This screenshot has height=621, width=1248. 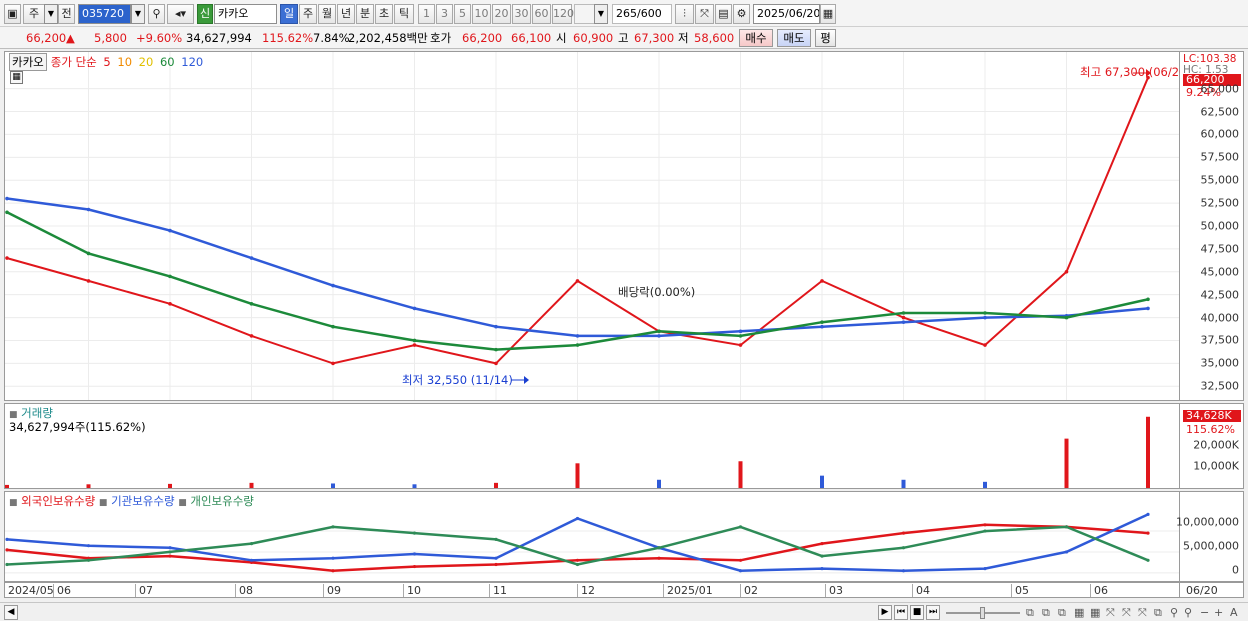 What do you see at coordinates (541, 14) in the screenshot?
I see `tick-60: 60` at bounding box center [541, 14].